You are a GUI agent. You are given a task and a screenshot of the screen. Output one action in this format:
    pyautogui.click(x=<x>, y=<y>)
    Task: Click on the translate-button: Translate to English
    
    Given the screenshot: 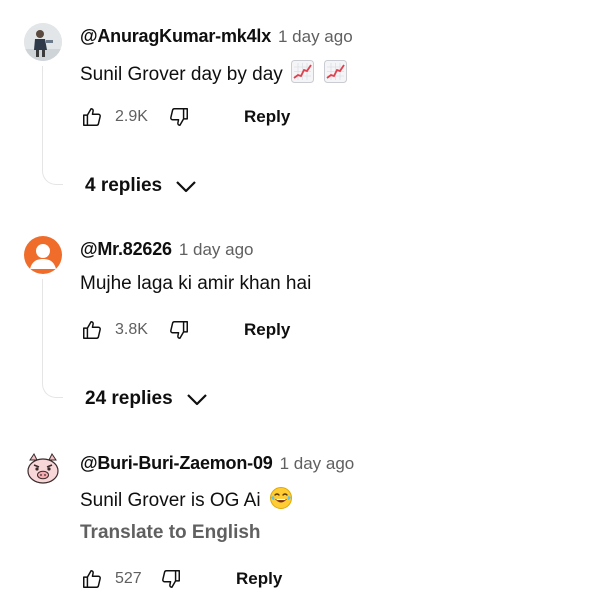 What is the action you would take?
    pyautogui.click(x=170, y=533)
    